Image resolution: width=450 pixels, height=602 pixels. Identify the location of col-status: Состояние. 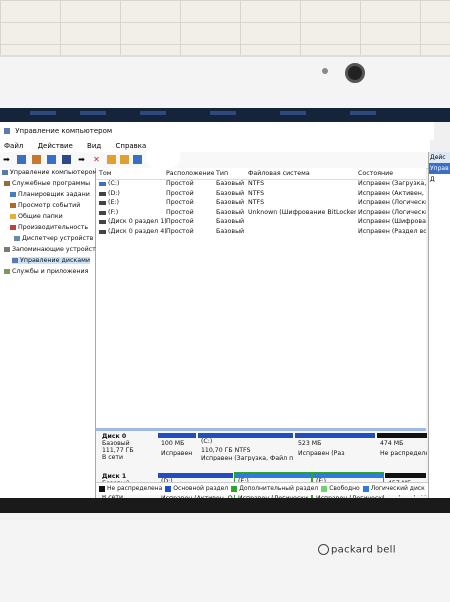
(392, 173).